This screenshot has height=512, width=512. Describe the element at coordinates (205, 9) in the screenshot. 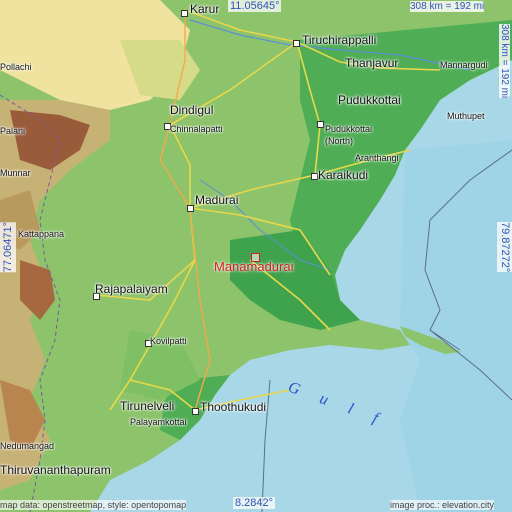

I see `city-label: Karur` at that location.